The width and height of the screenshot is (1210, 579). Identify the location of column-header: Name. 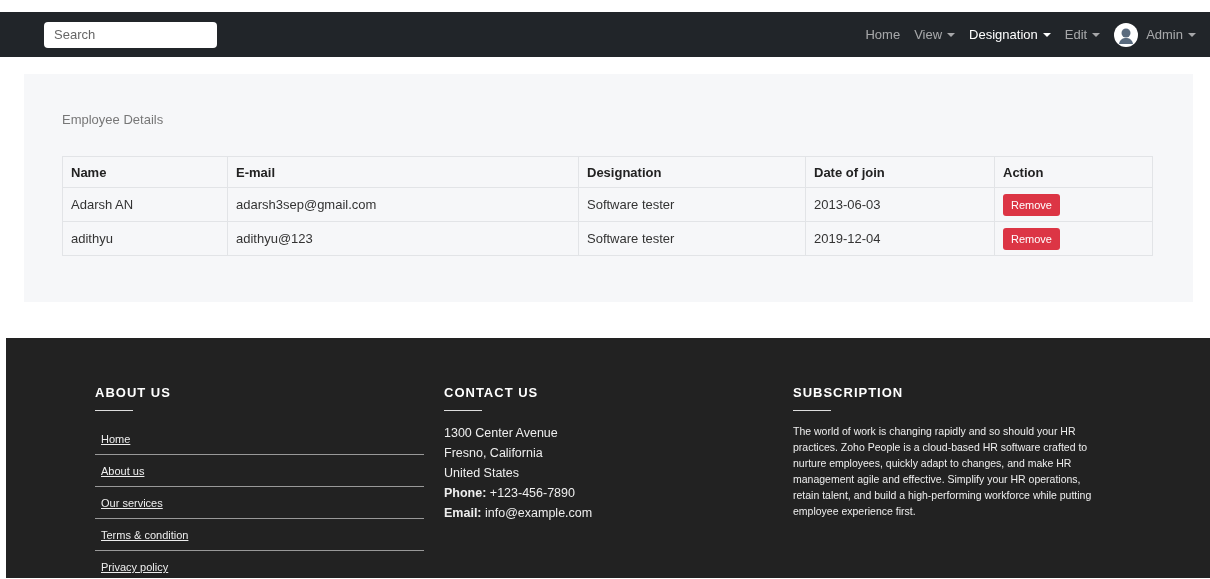
(145, 172).